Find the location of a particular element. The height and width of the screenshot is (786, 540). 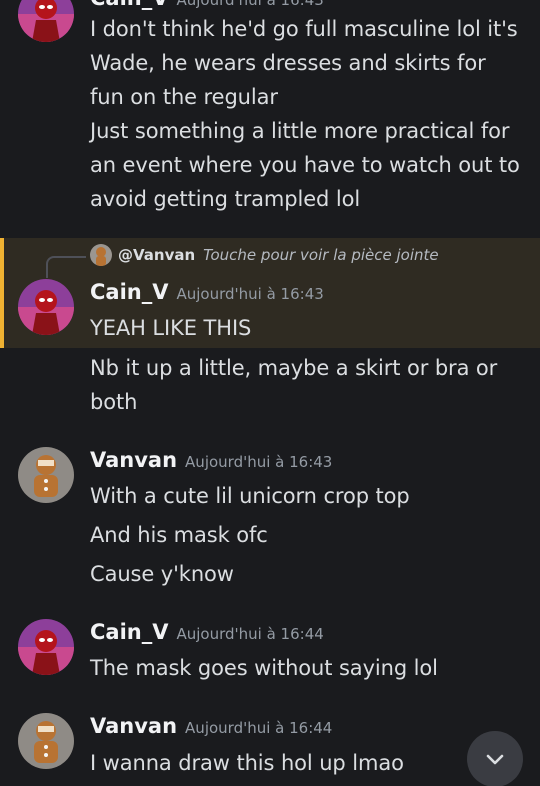

message-line: both is located at coordinates (113, 402).